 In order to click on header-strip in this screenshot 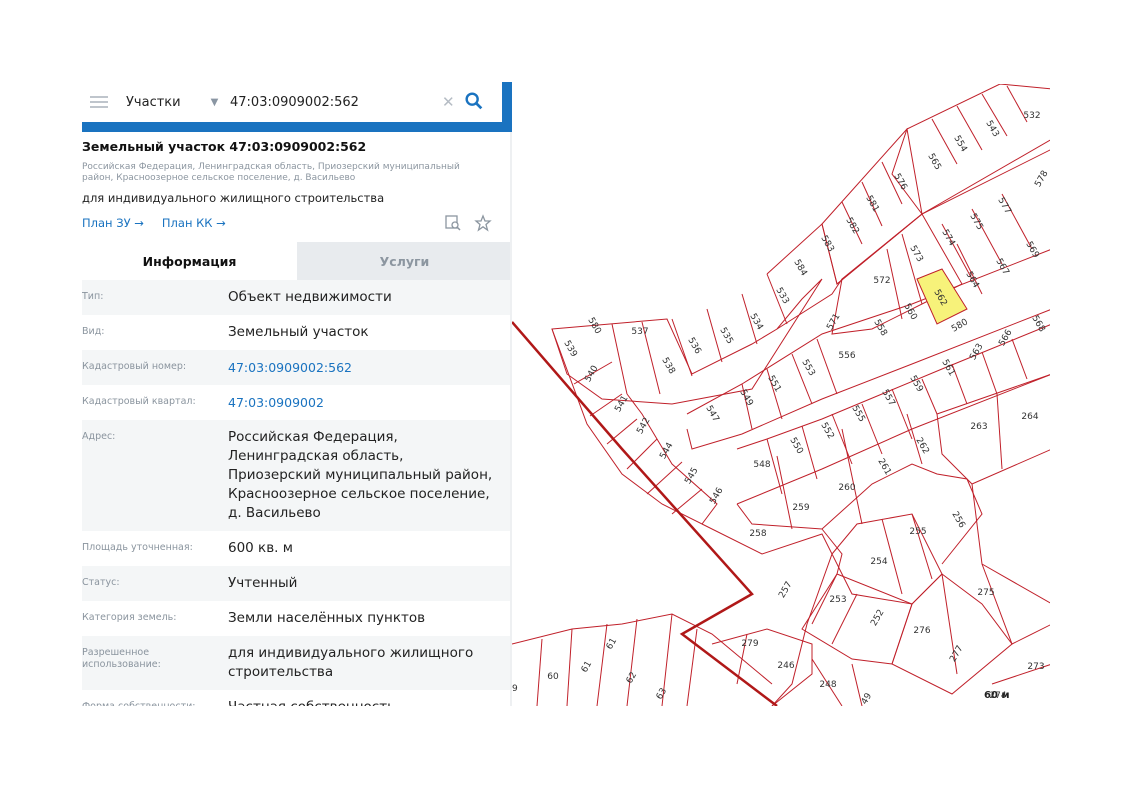, I will do `click(297, 127)`.